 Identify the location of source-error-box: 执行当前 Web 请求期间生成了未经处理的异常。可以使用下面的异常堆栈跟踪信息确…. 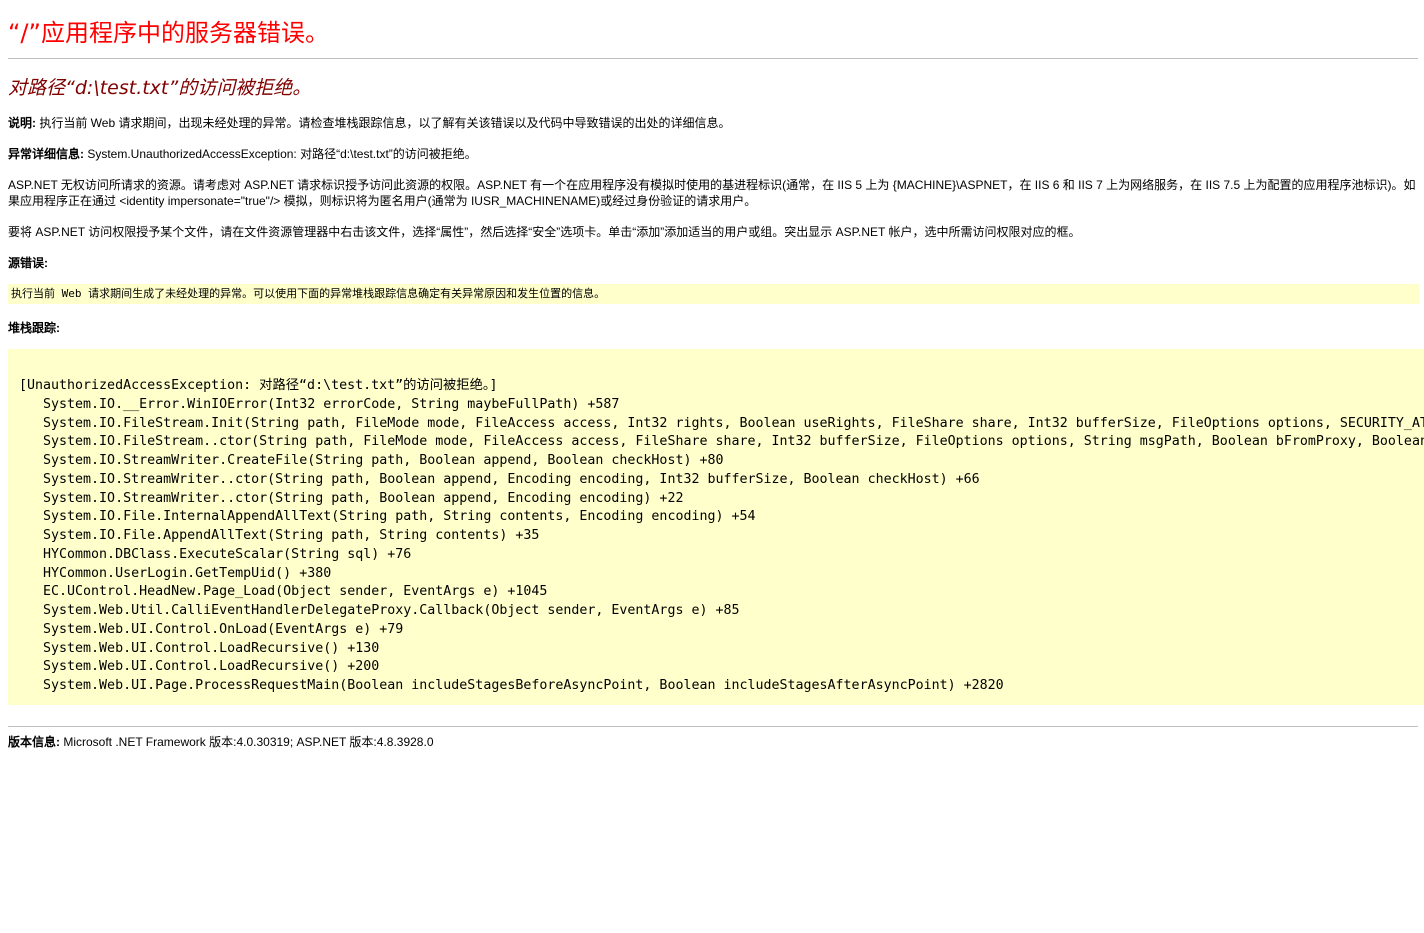
(713, 294).